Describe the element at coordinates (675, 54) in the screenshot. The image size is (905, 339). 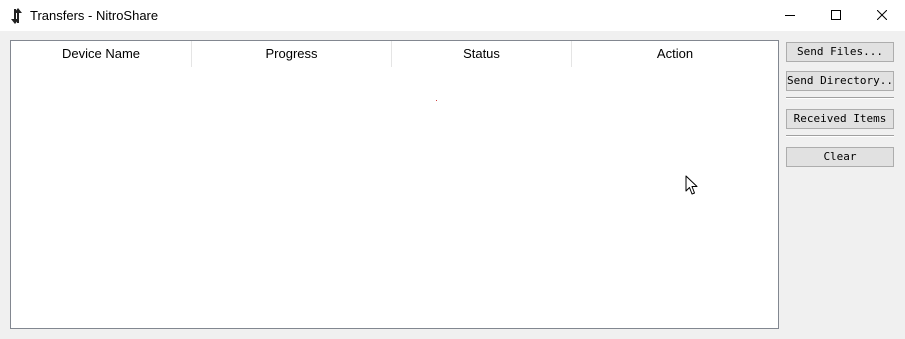
I see `column-header-action: Action` at that location.